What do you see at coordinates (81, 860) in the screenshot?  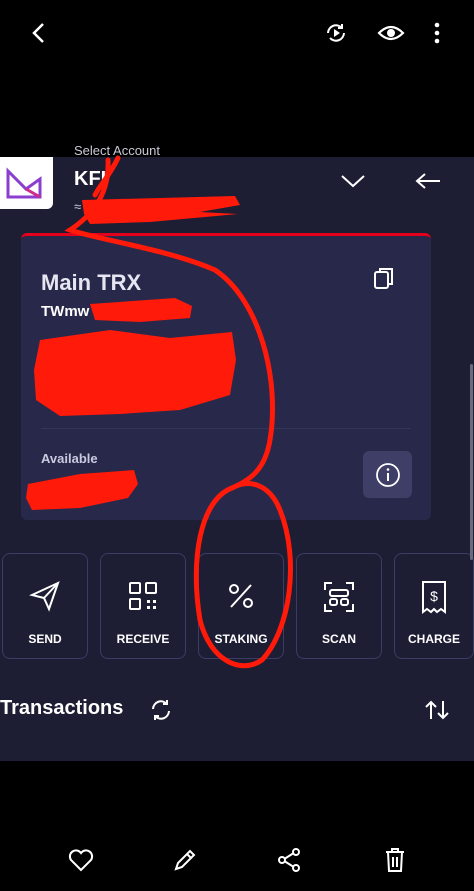 I see `heart-icon` at bounding box center [81, 860].